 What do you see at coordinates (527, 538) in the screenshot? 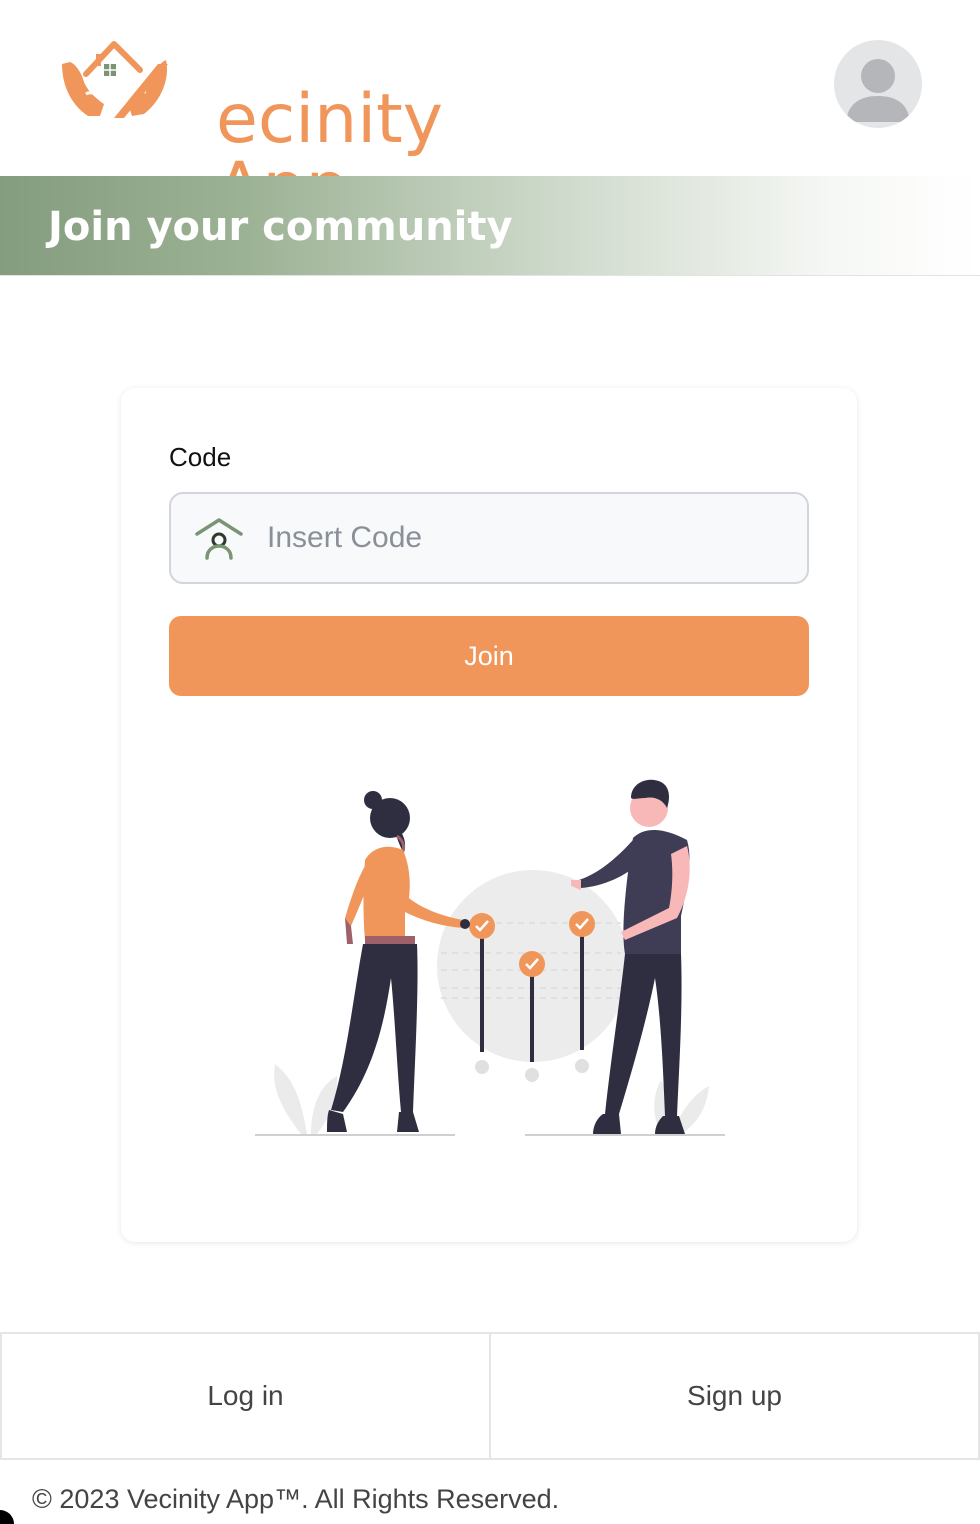
I see `code-input` at bounding box center [527, 538].